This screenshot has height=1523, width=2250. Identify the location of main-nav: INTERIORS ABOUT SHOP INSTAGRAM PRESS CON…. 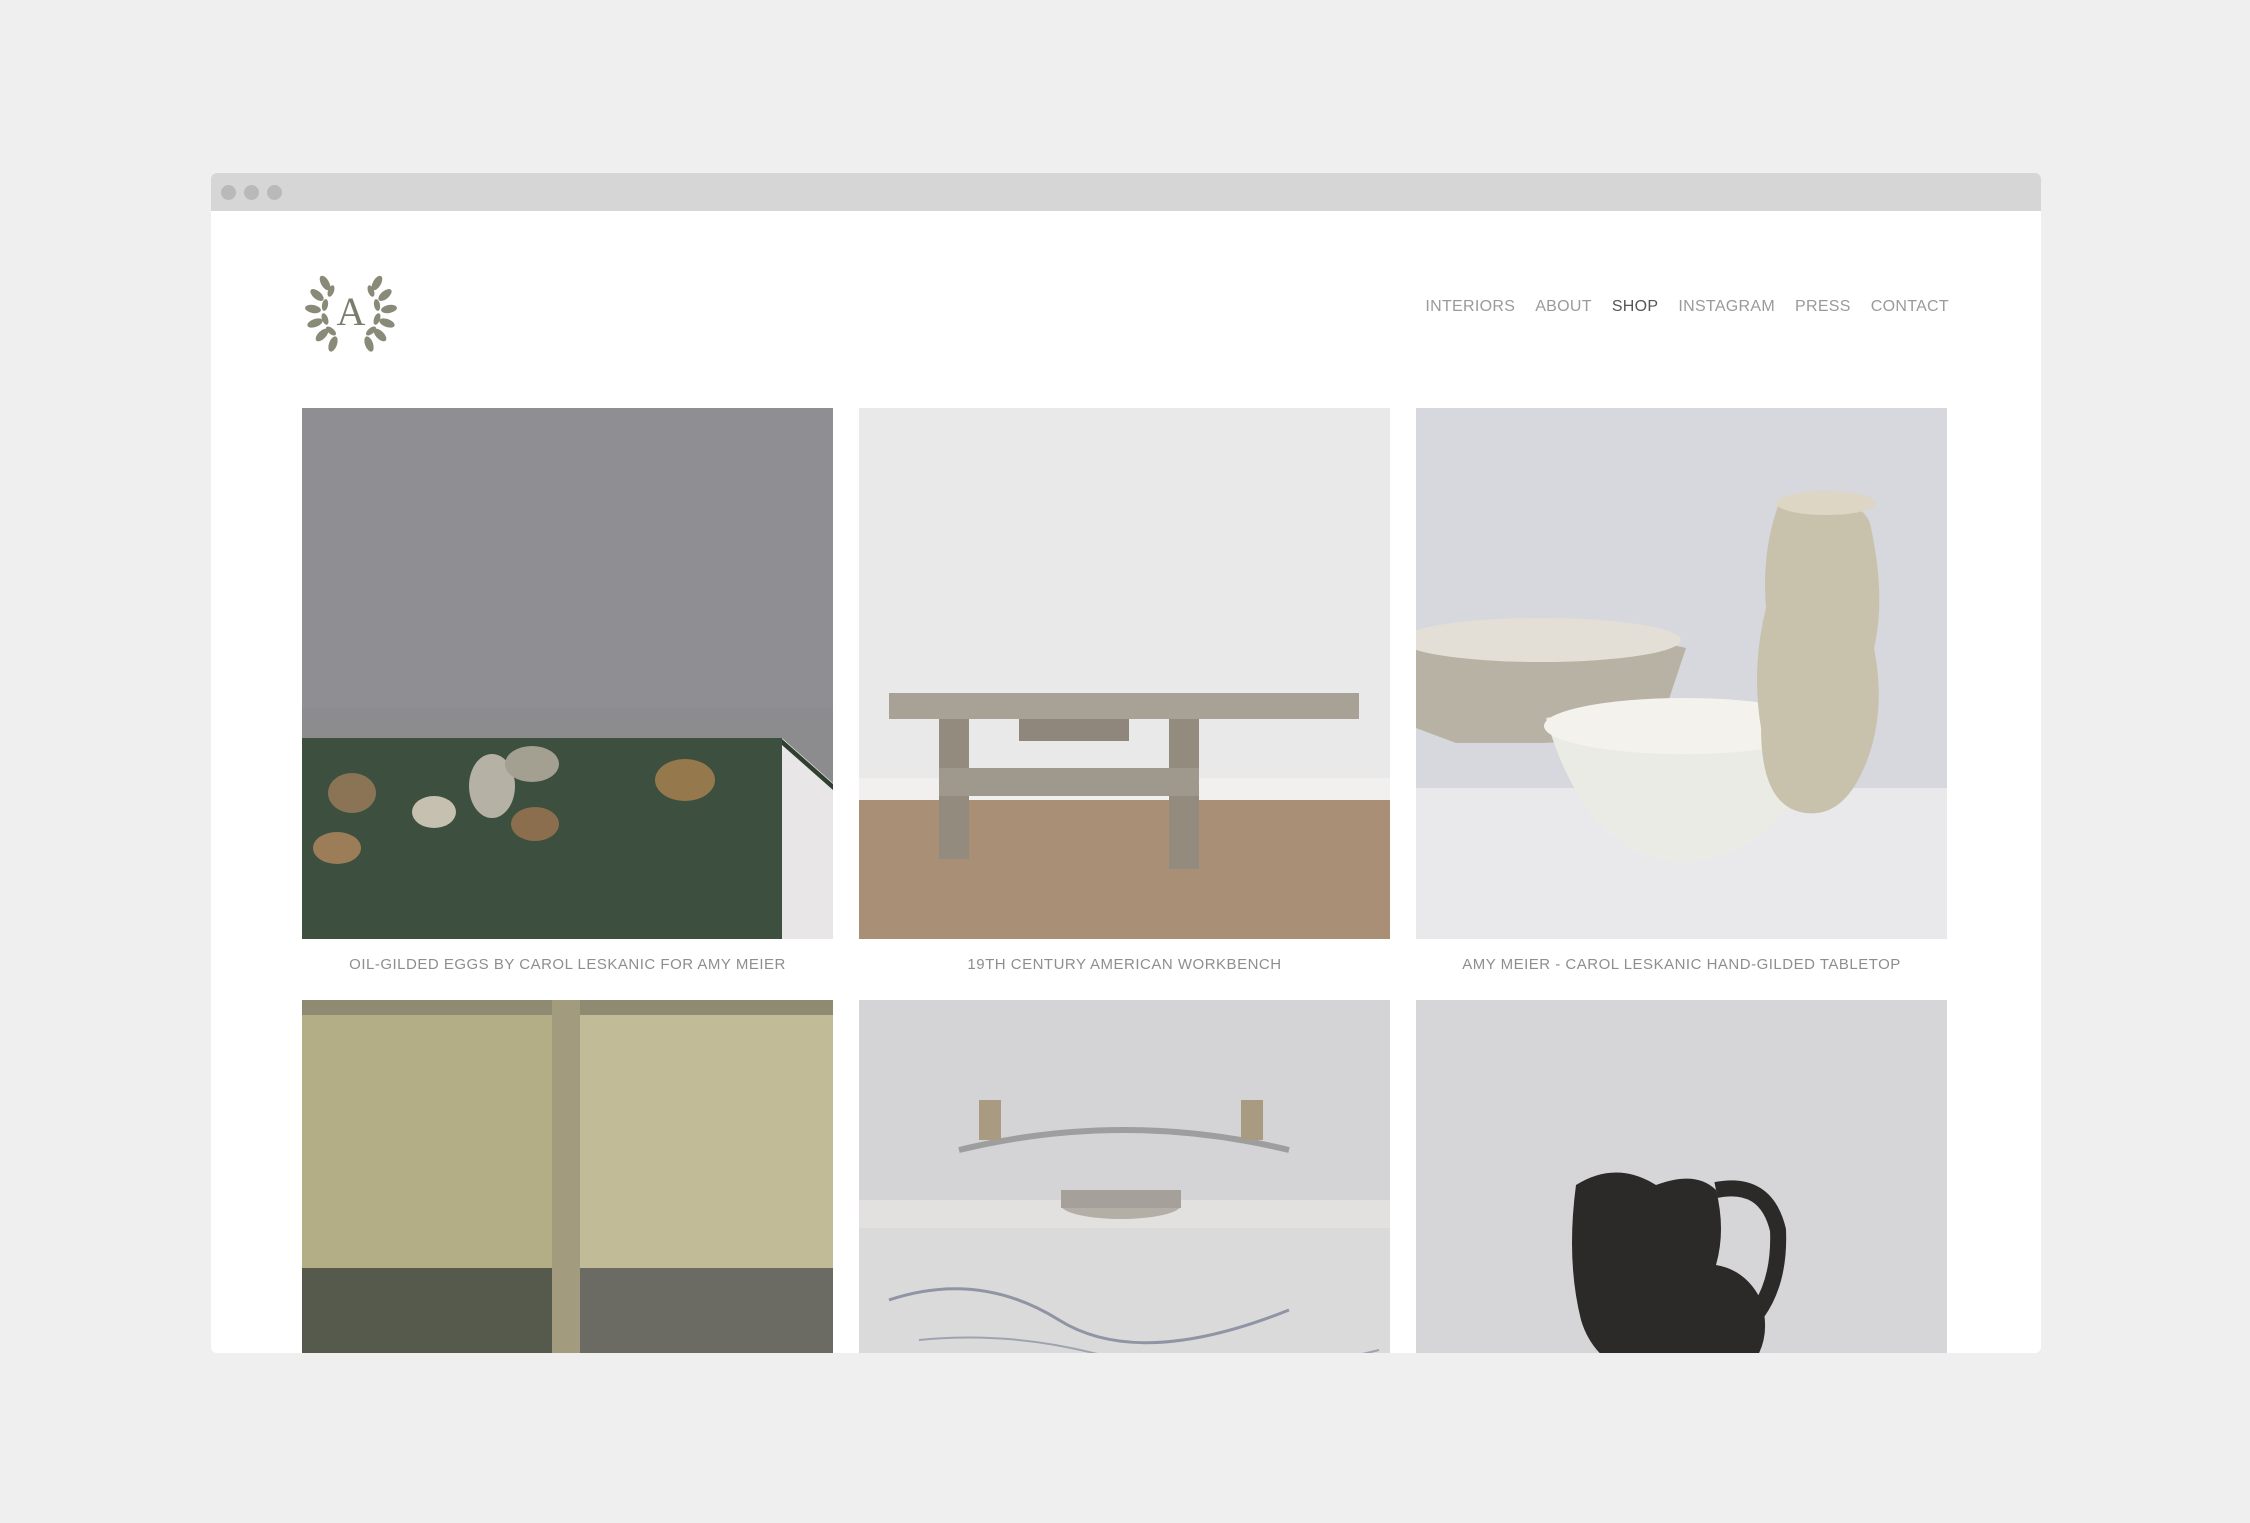
(1687, 307).